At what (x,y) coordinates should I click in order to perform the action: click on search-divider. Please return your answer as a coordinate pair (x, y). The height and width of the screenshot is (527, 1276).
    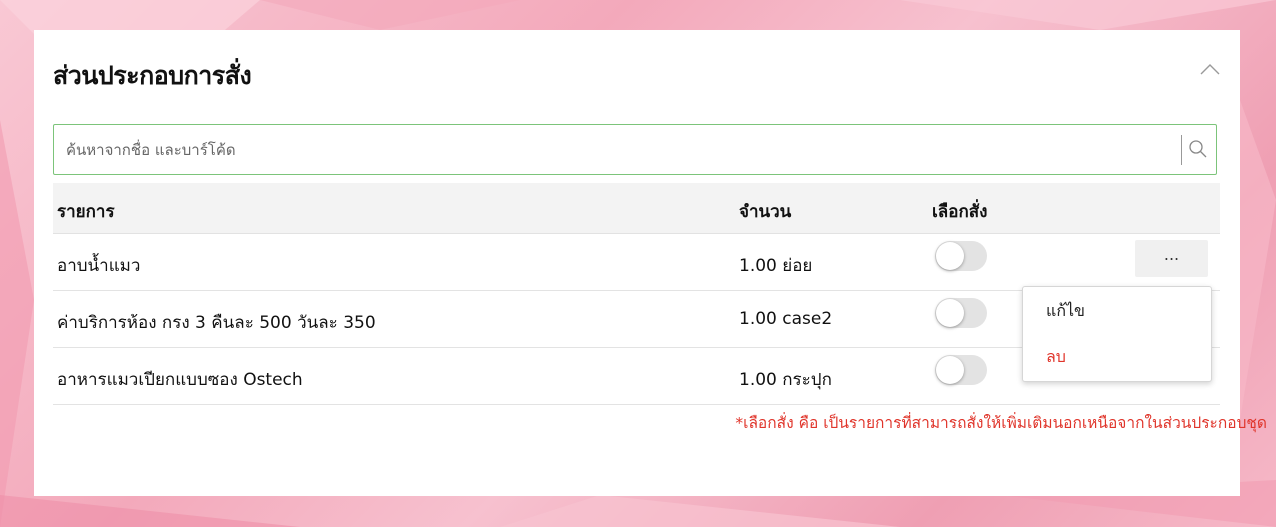
    Looking at the image, I should click on (1181, 150).